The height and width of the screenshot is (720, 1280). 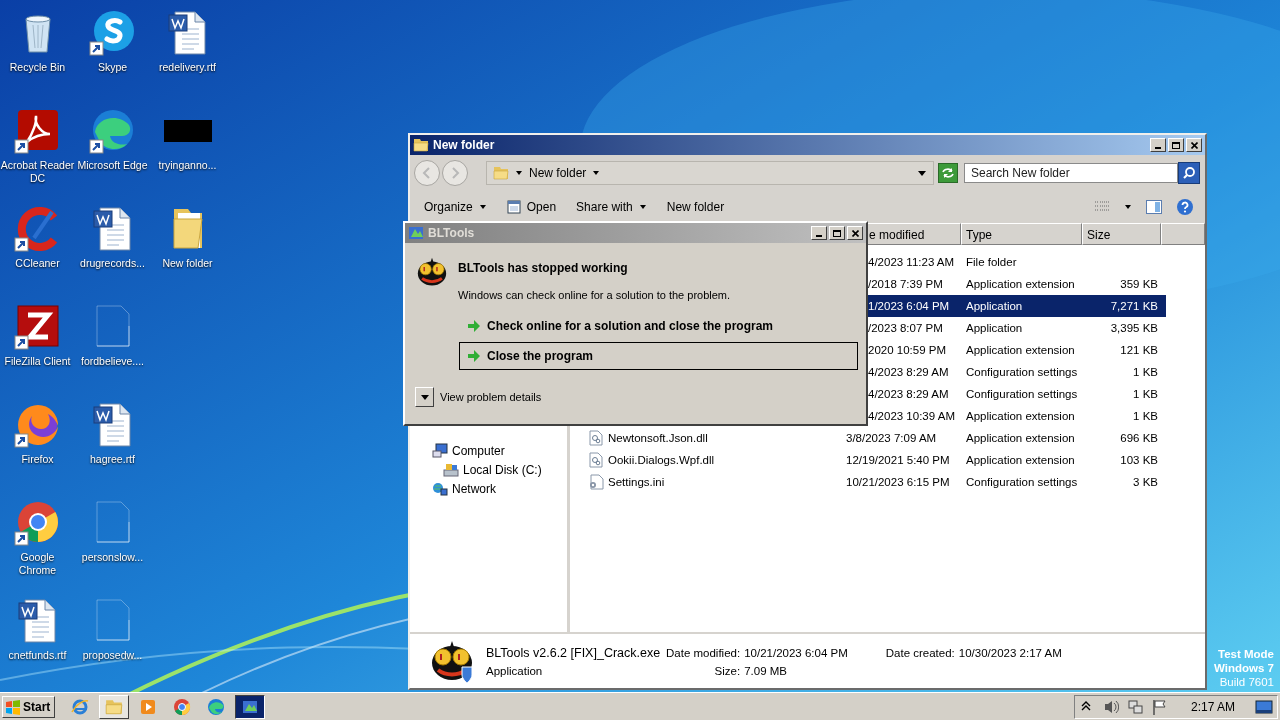 What do you see at coordinates (796, 652) in the screenshot?
I see `field-value: 10/21/2023 6:04 PM` at bounding box center [796, 652].